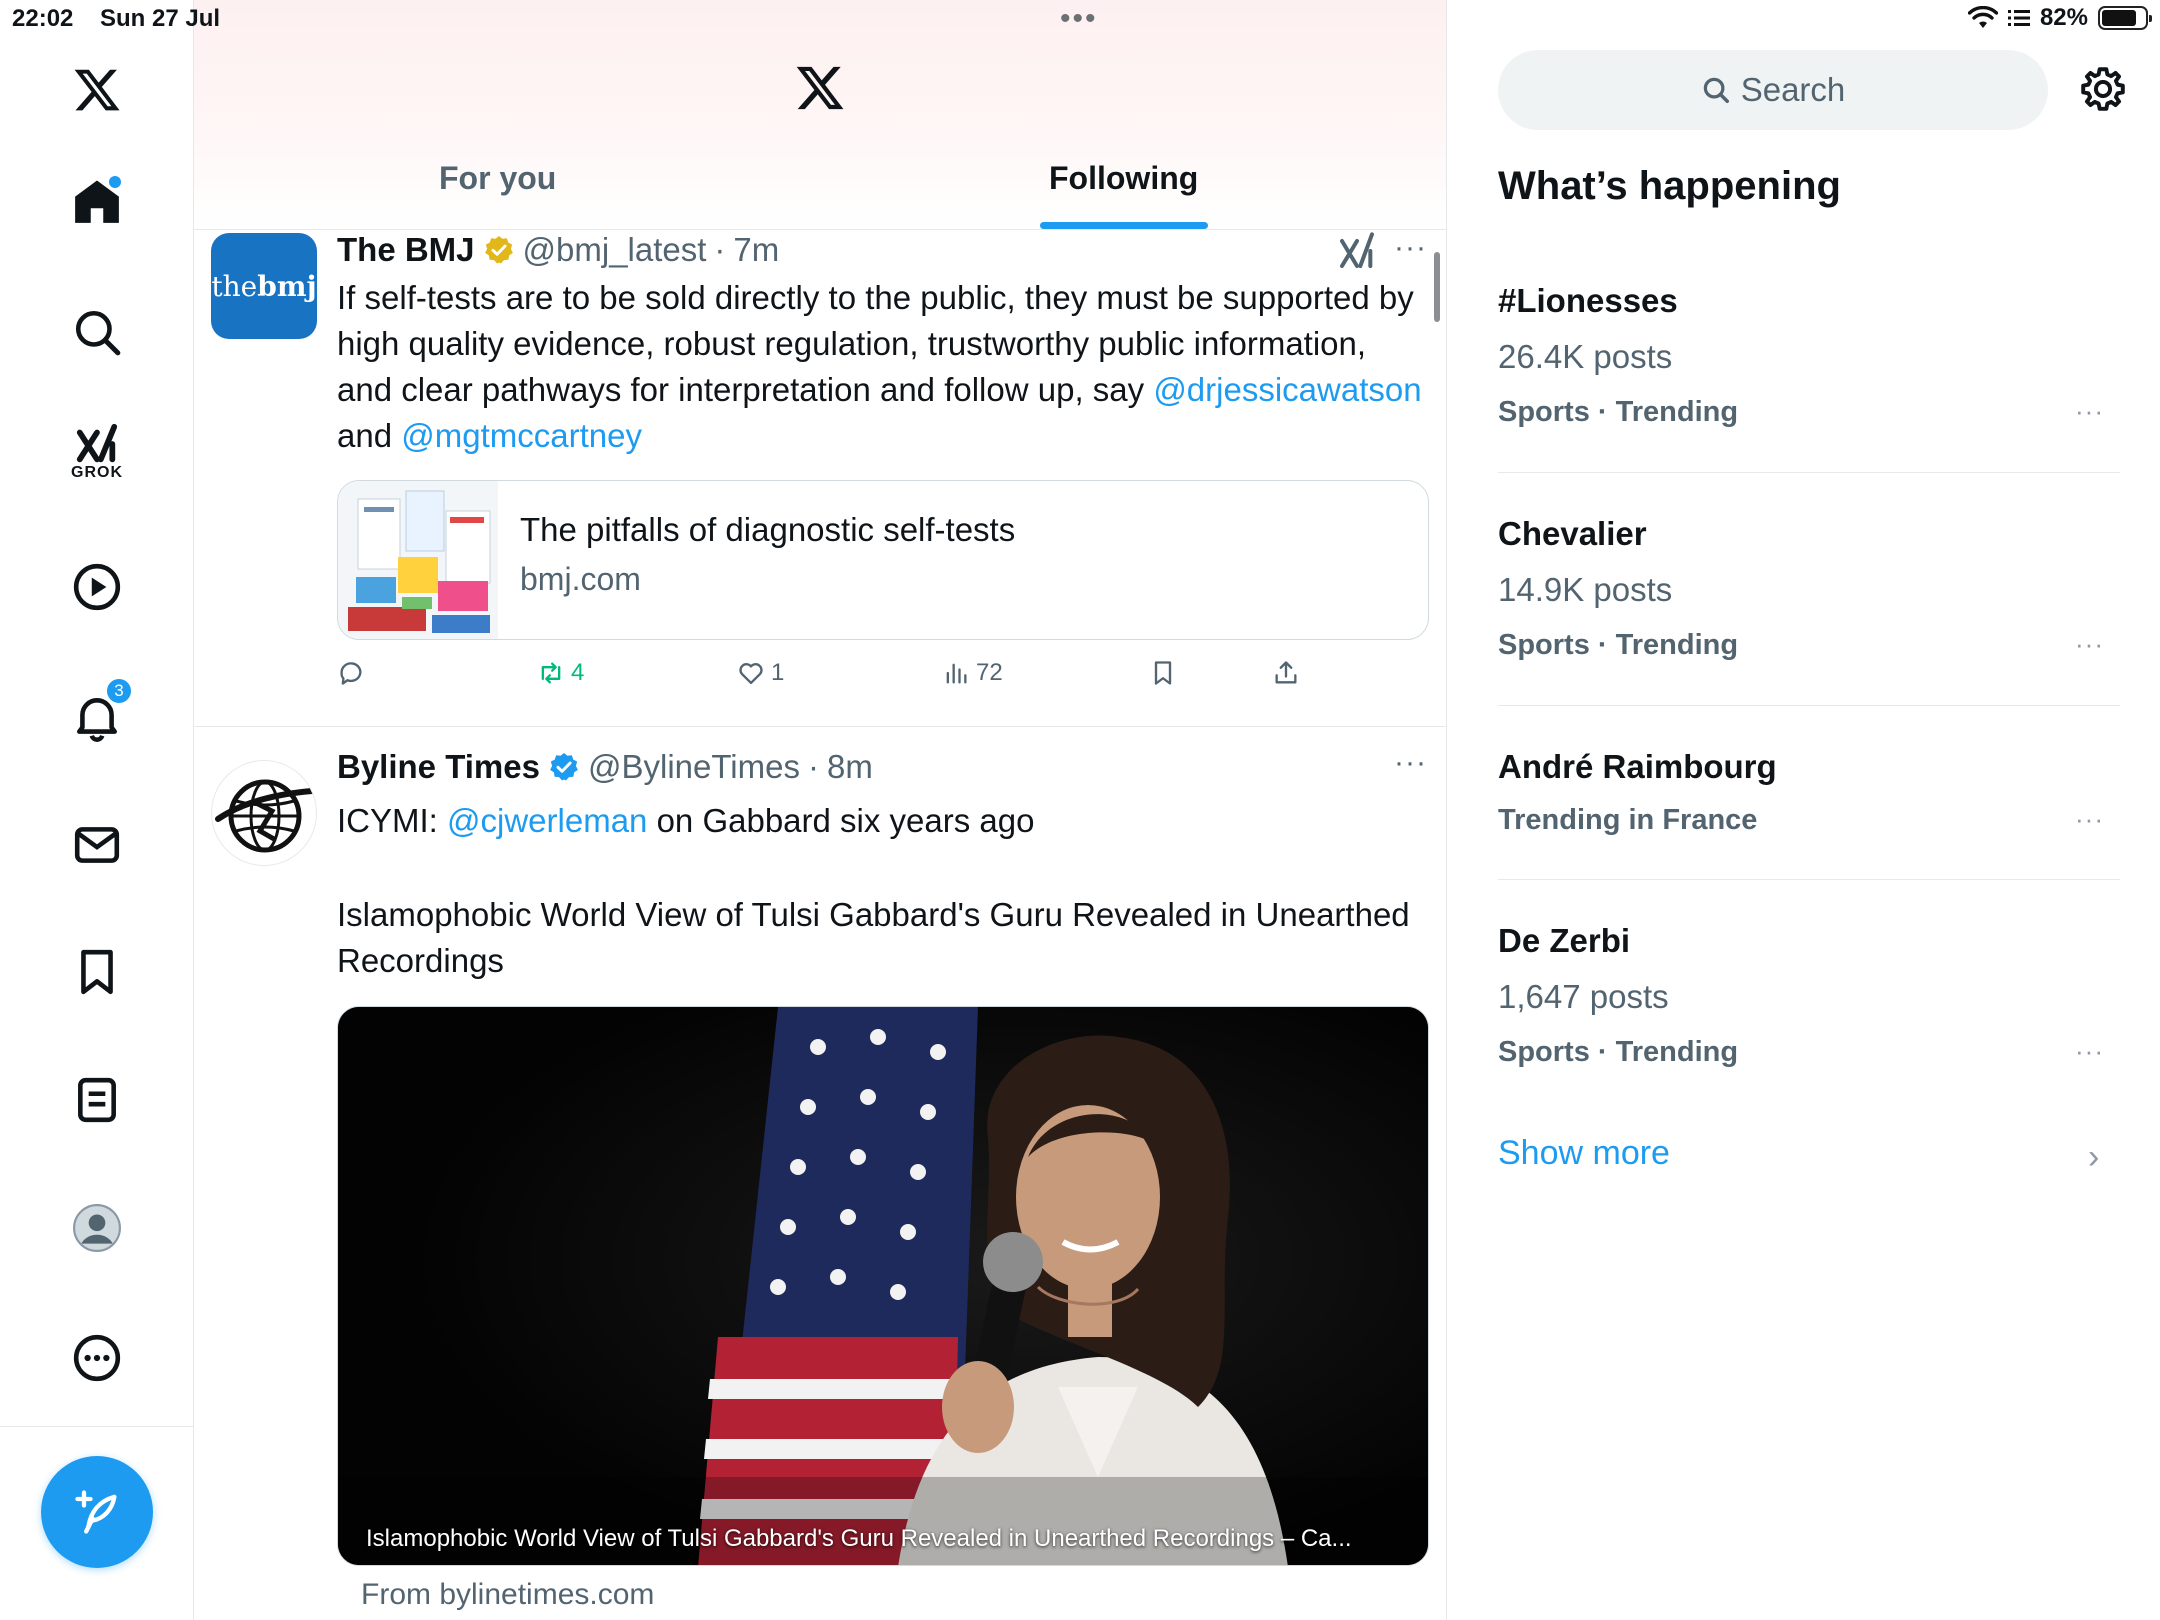  Describe the element at coordinates (97, 454) in the screenshot. I see `grok-icon: GROK` at that location.